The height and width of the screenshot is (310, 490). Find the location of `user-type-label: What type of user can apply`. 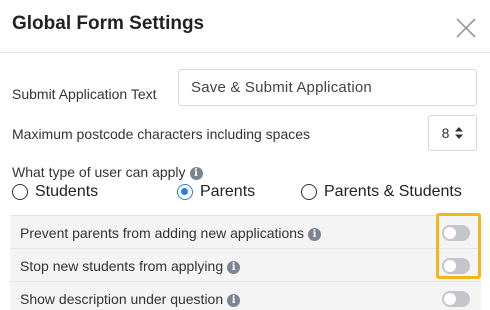

user-type-label: What type of user can apply is located at coordinates (99, 172).